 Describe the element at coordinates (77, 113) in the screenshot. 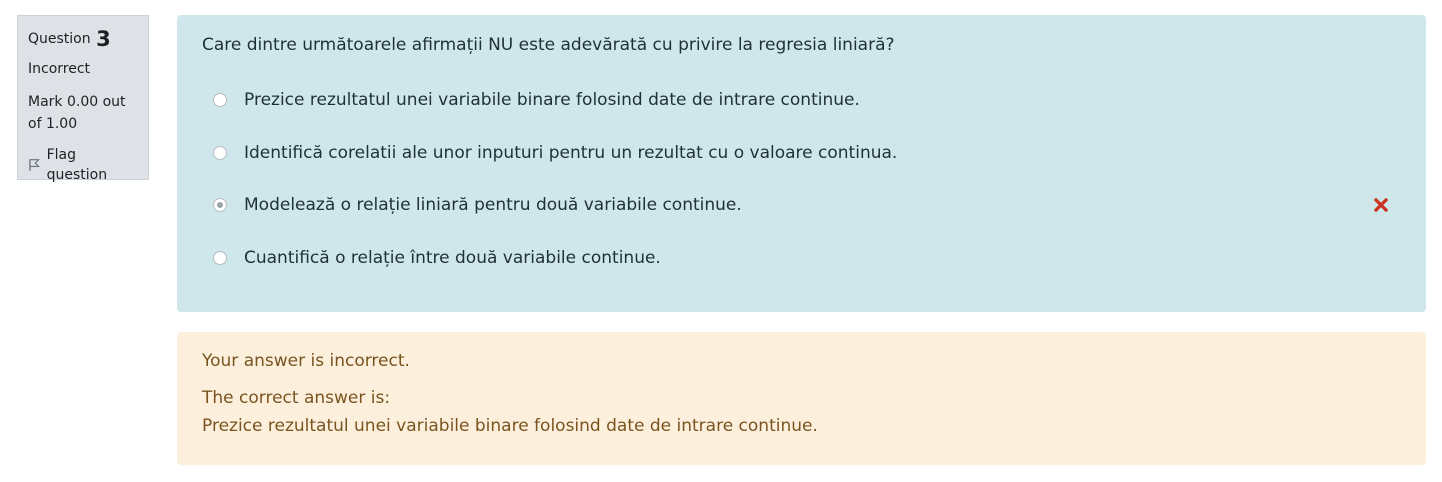

I see `question-grade: Mark 0.00 out of 1.00` at that location.